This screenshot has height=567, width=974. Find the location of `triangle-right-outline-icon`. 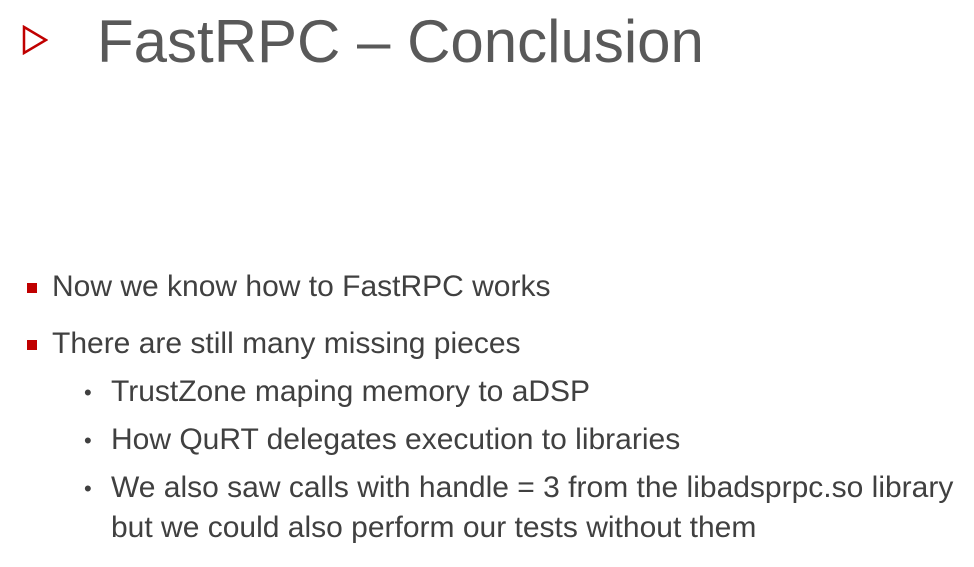

triangle-right-outline-icon is located at coordinates (35, 40).